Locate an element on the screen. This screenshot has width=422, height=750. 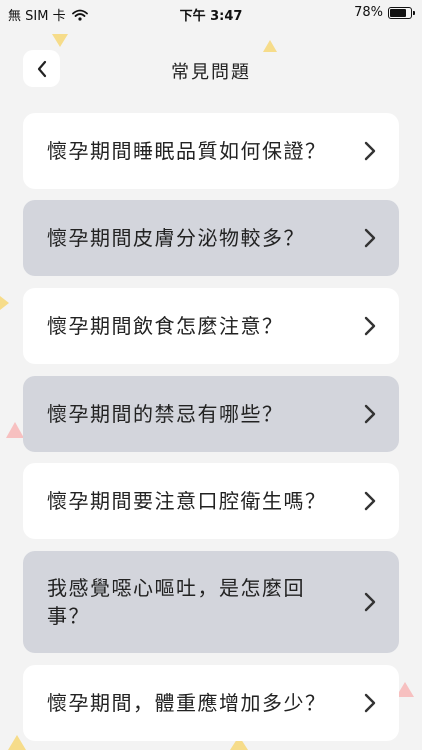
faq-item: 懷孕期間睡眠品質如何保證？ is located at coordinates (211, 151).